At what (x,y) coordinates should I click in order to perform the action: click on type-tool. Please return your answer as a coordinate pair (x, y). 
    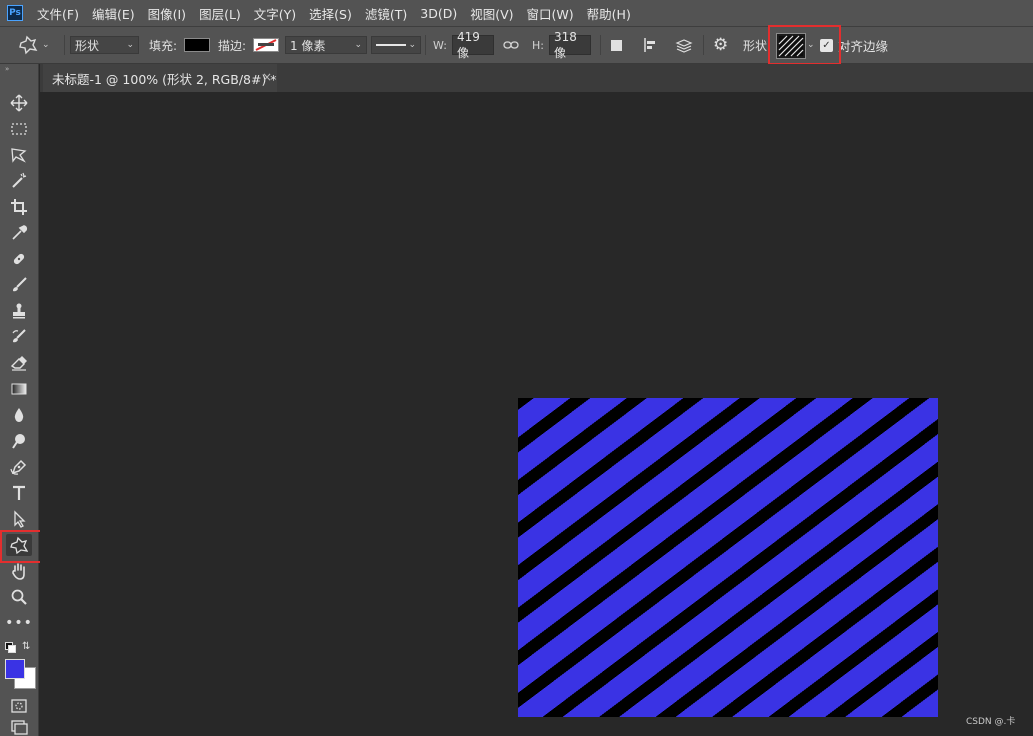
    Looking at the image, I should click on (19, 493).